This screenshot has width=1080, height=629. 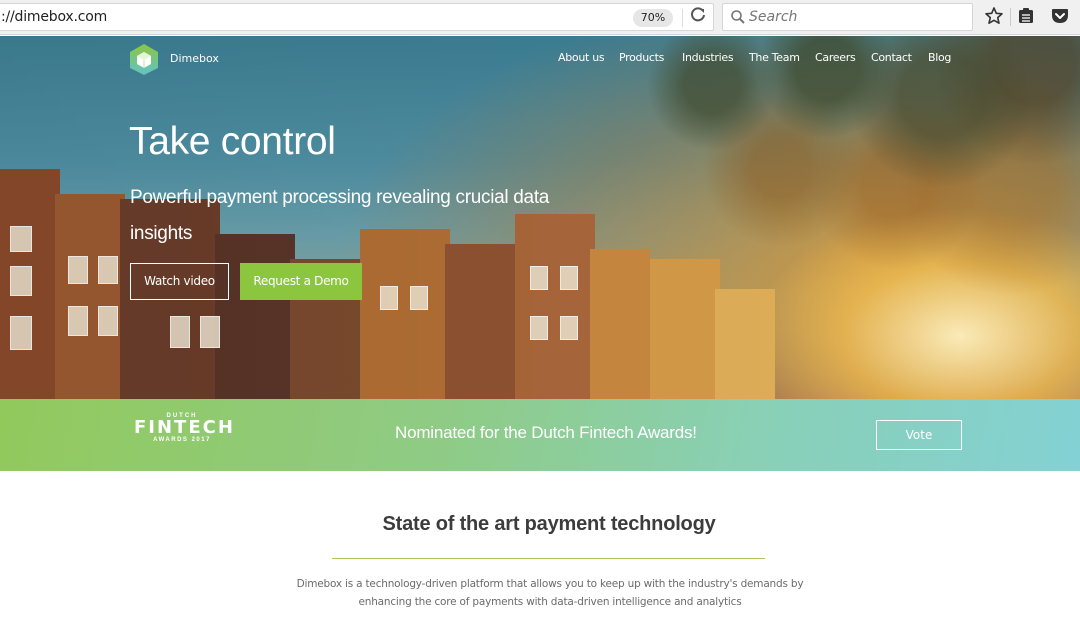 I want to click on brand-name: Dimebox, so click(x=194, y=58).